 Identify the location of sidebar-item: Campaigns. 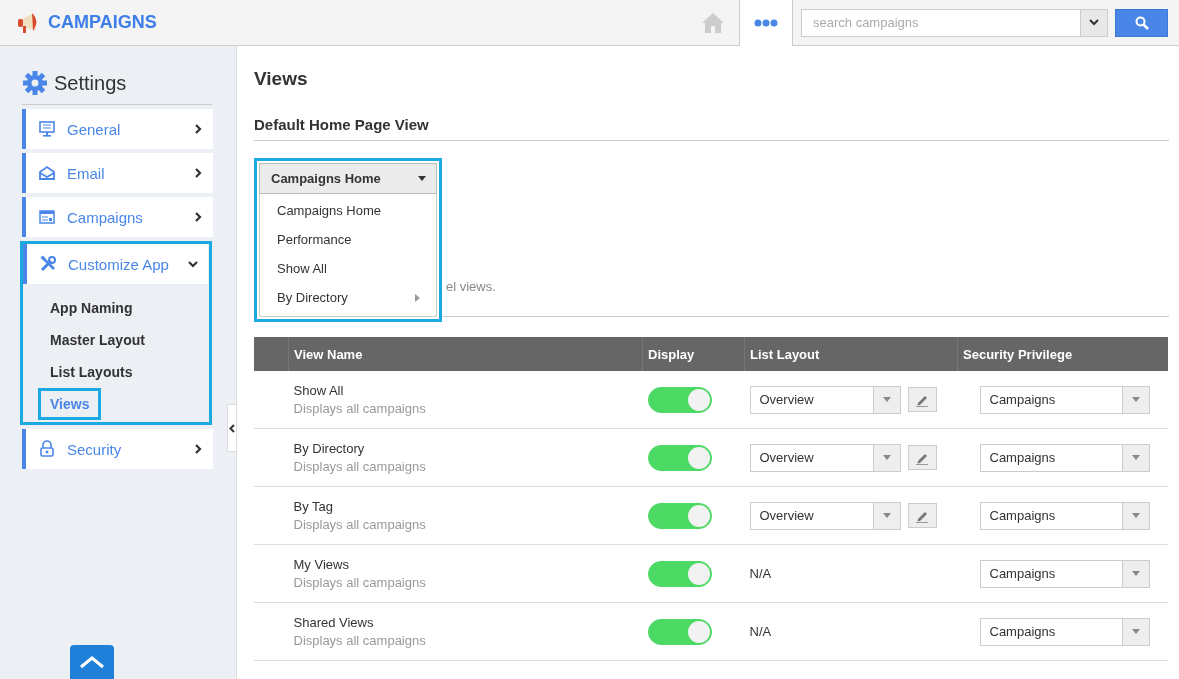
(117, 217).